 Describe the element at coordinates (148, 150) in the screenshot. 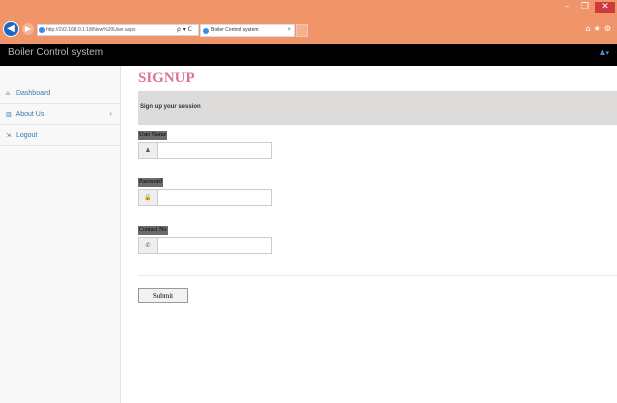

I see `user-icon: ♟` at that location.